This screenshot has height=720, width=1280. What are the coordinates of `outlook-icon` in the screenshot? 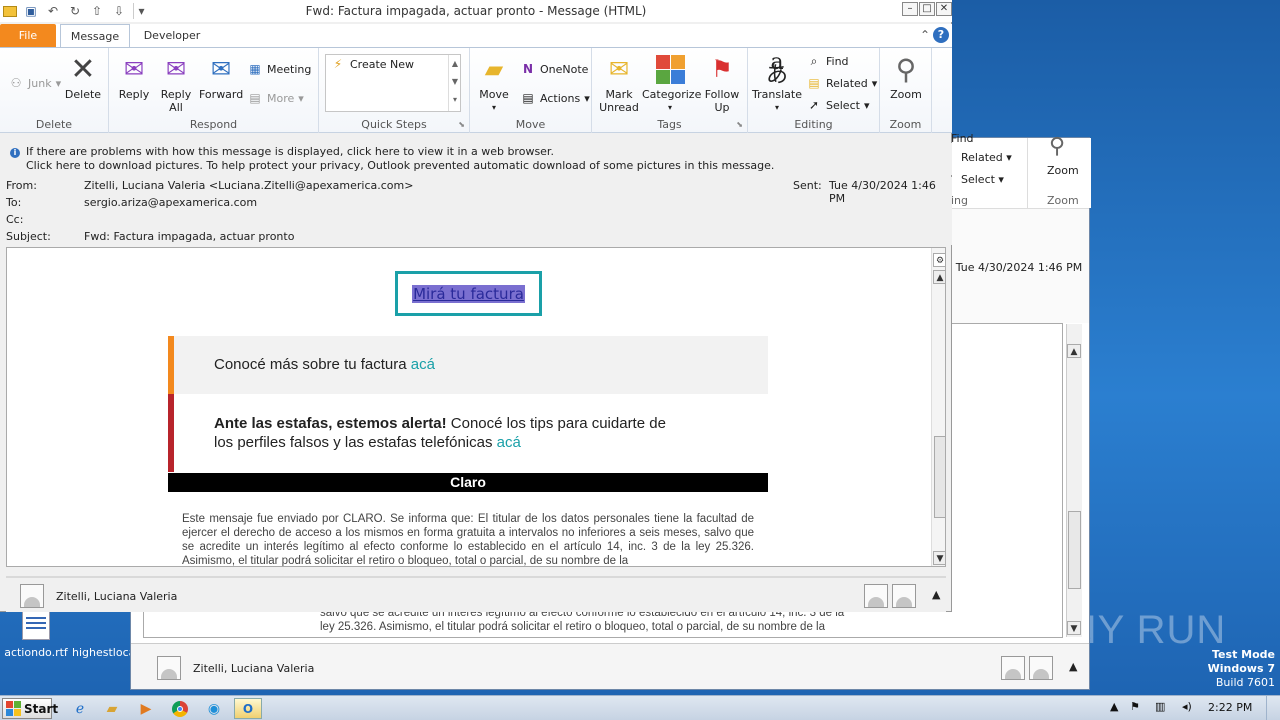 It's located at (10, 11).